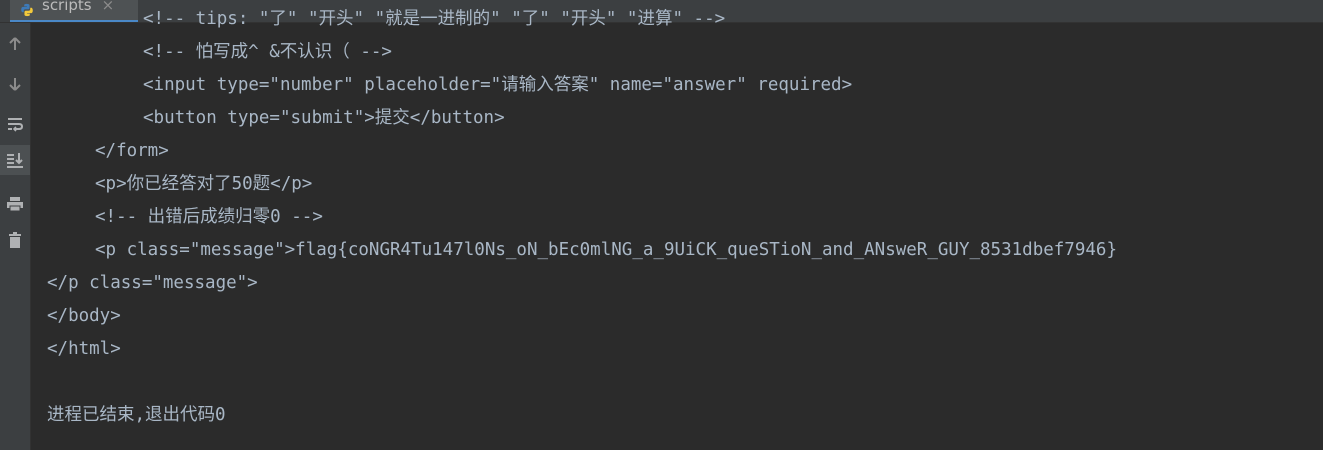 Image resolution: width=1323 pixels, height=450 pixels. Describe the element at coordinates (209, 217) in the screenshot. I see `console-line: <!-- 出错后成绩归零0 -->` at that location.